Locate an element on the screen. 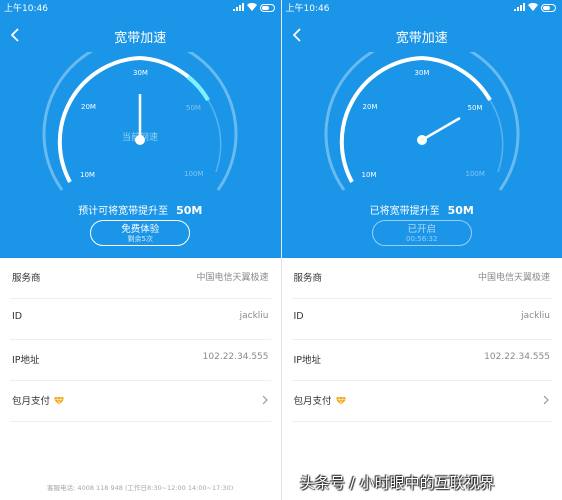 The image size is (562, 500). boost-active-button: 已开启 00:56:32 is located at coordinates (421, 233).